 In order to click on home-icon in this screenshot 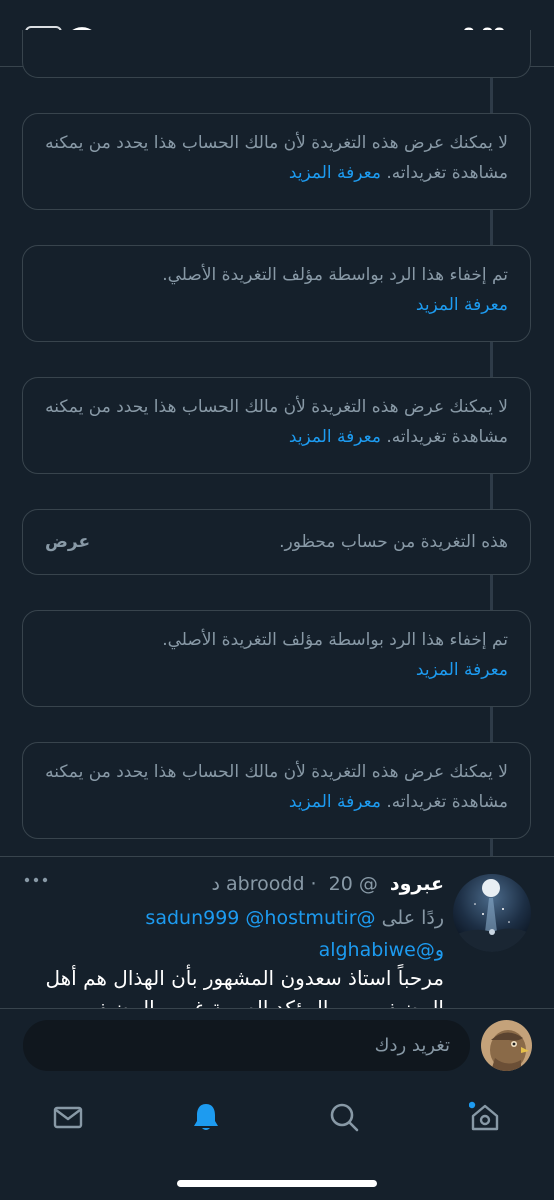, I will do `click(485, 1117)`.